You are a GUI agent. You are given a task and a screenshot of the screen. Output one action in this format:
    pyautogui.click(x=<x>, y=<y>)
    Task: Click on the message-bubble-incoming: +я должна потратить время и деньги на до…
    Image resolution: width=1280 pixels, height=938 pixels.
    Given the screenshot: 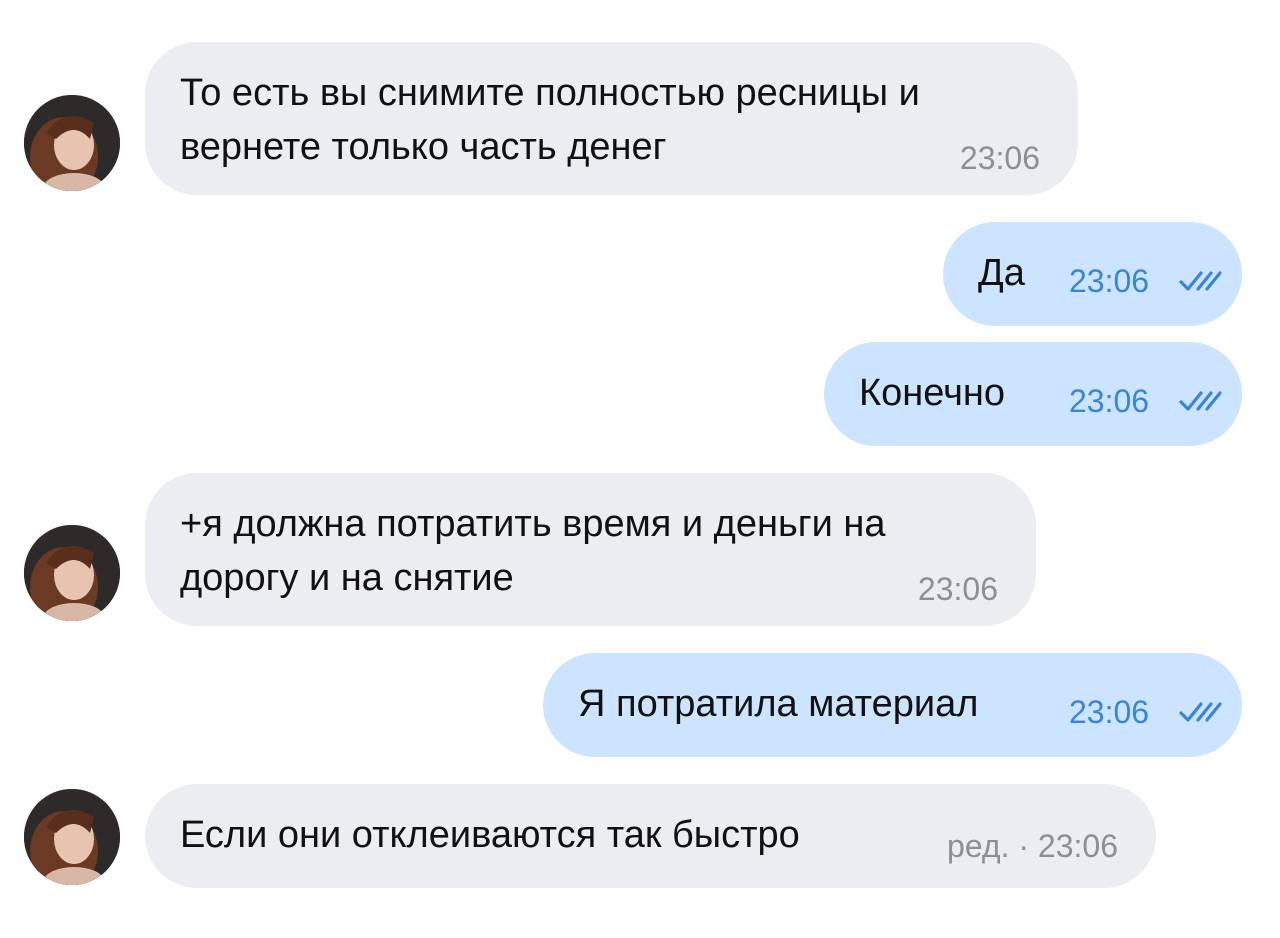 What is the action you would take?
    pyautogui.click(x=590, y=549)
    